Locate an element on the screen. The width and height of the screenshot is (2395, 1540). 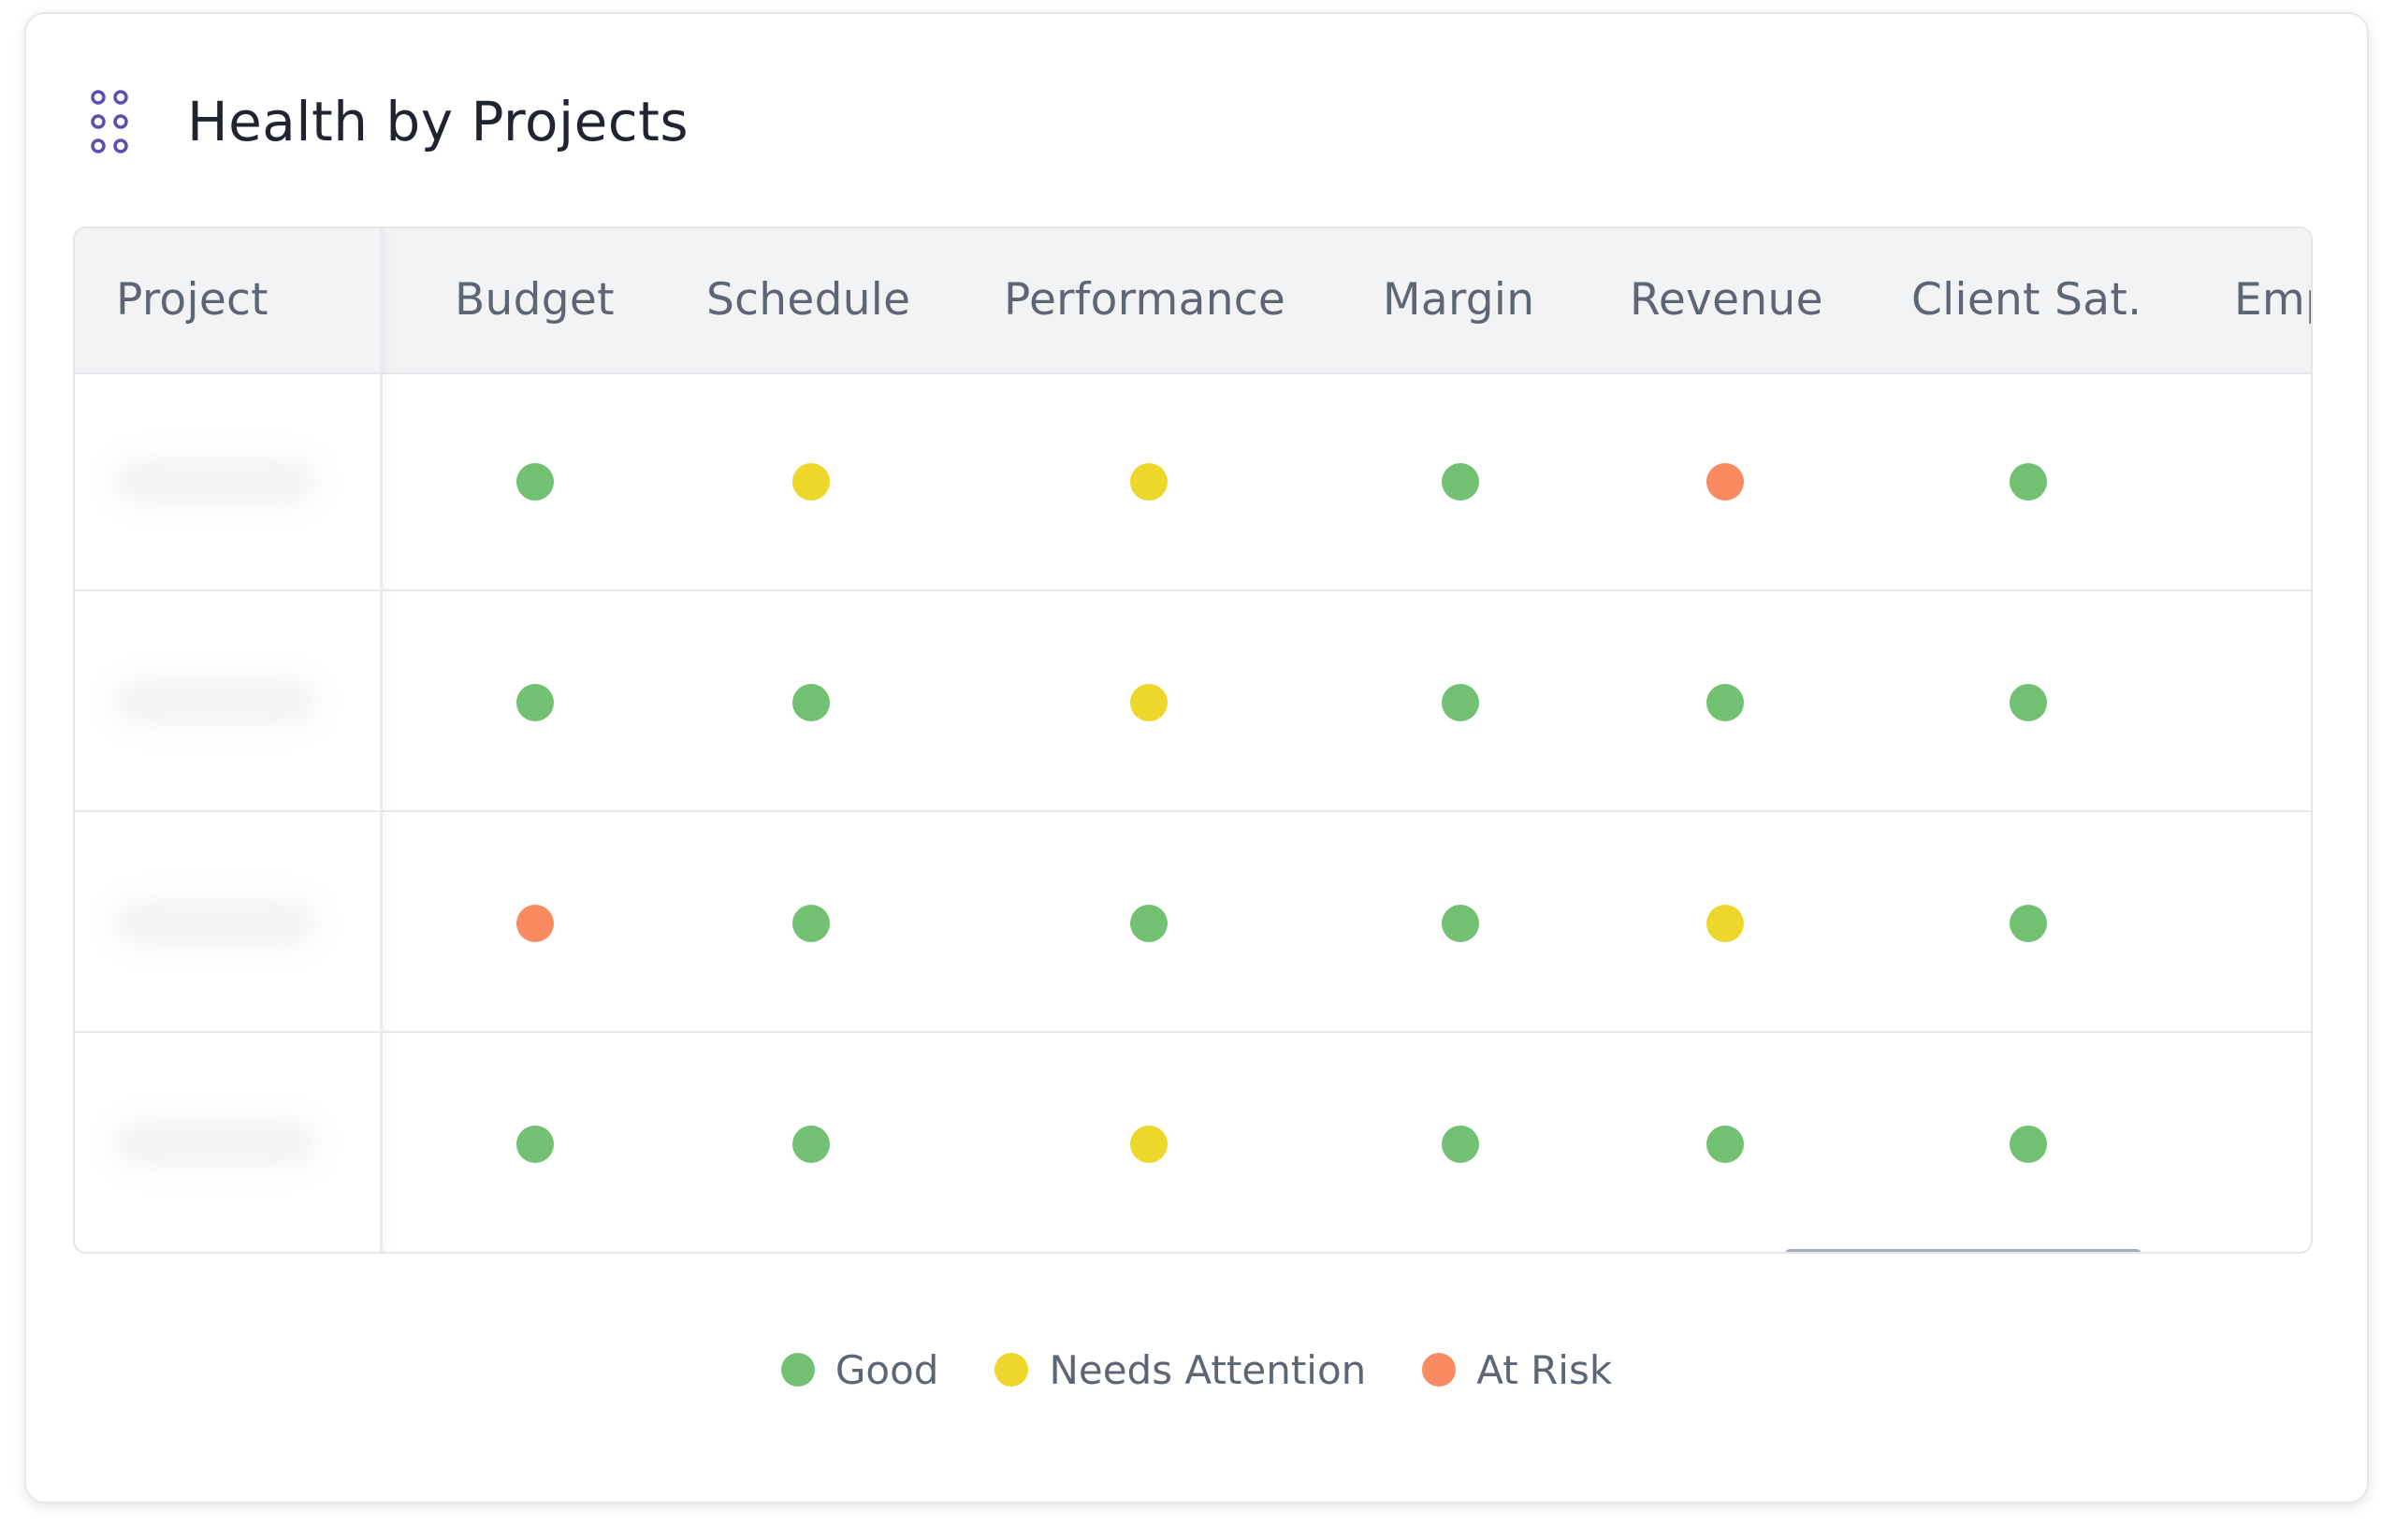
legend-label-at-risk: At Risk is located at coordinates (1544, 1369).